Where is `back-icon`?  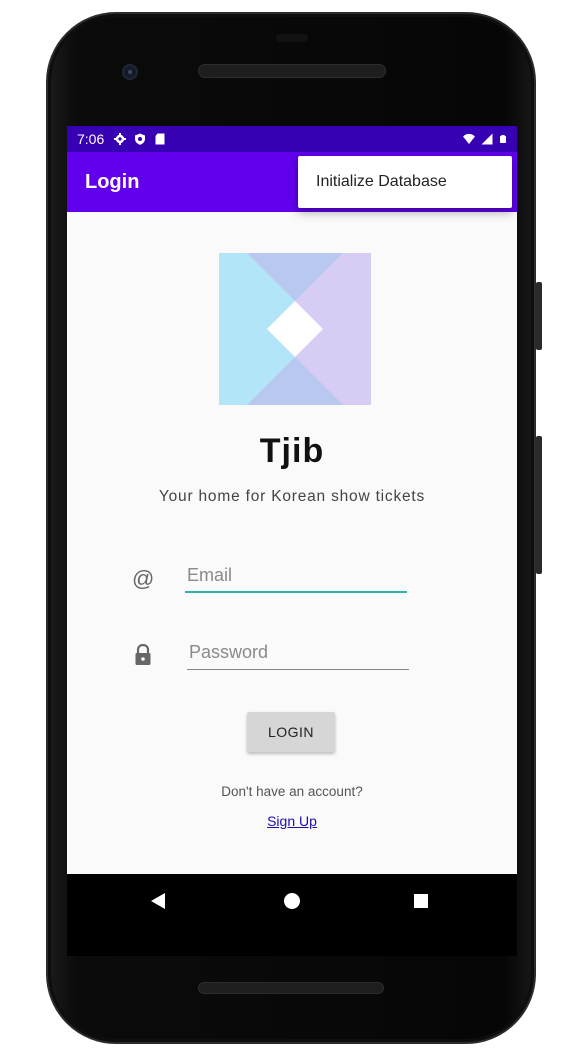
back-icon is located at coordinates (158, 901).